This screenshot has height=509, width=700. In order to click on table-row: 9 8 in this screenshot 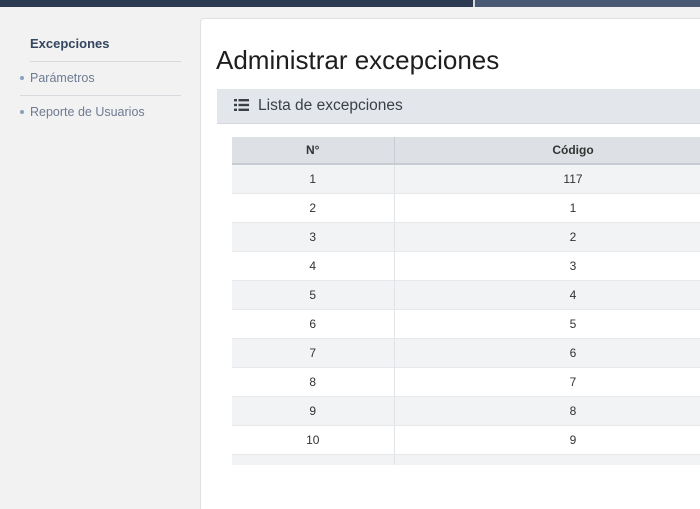, I will do `click(466, 411)`.